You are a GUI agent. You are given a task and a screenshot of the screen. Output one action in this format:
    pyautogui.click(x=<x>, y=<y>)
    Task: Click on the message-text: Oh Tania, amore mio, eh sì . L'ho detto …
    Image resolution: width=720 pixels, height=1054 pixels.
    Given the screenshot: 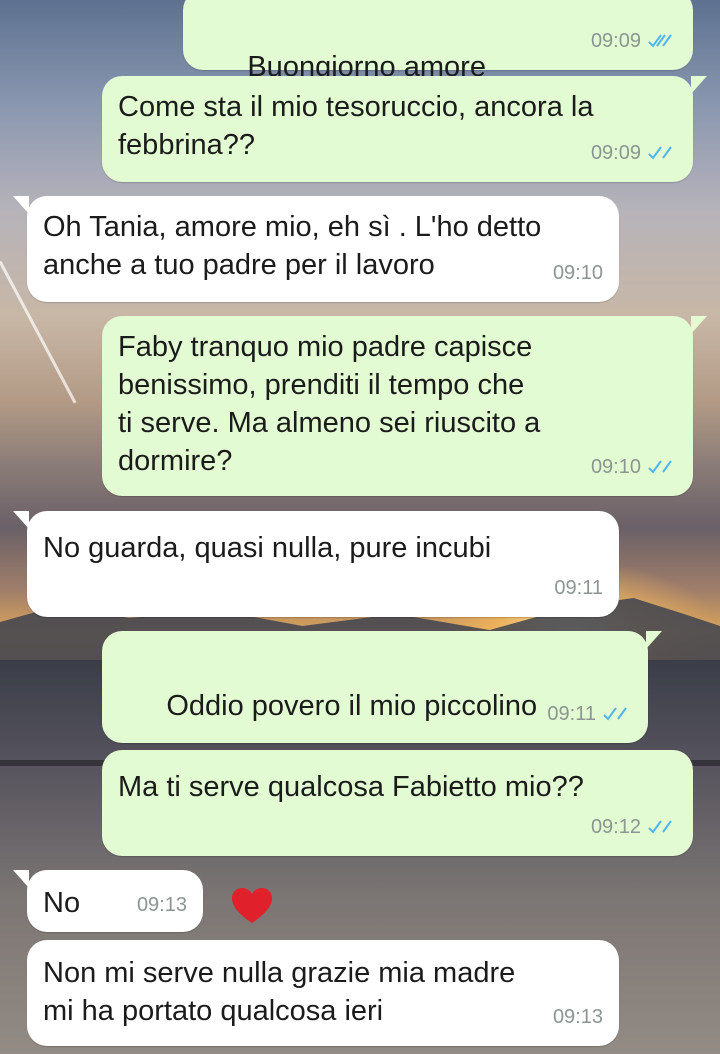 What is the action you would take?
    pyautogui.click(x=292, y=246)
    